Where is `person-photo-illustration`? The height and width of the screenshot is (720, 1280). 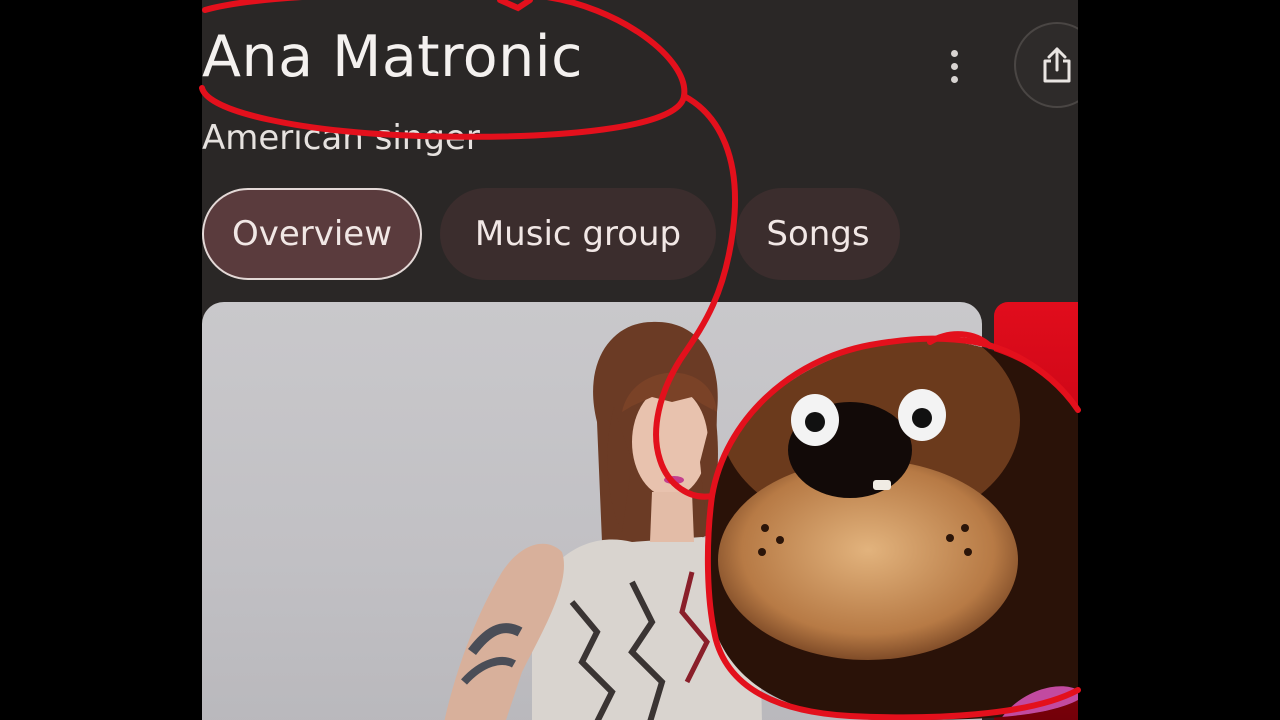
person-photo-illustration is located at coordinates (603, 520).